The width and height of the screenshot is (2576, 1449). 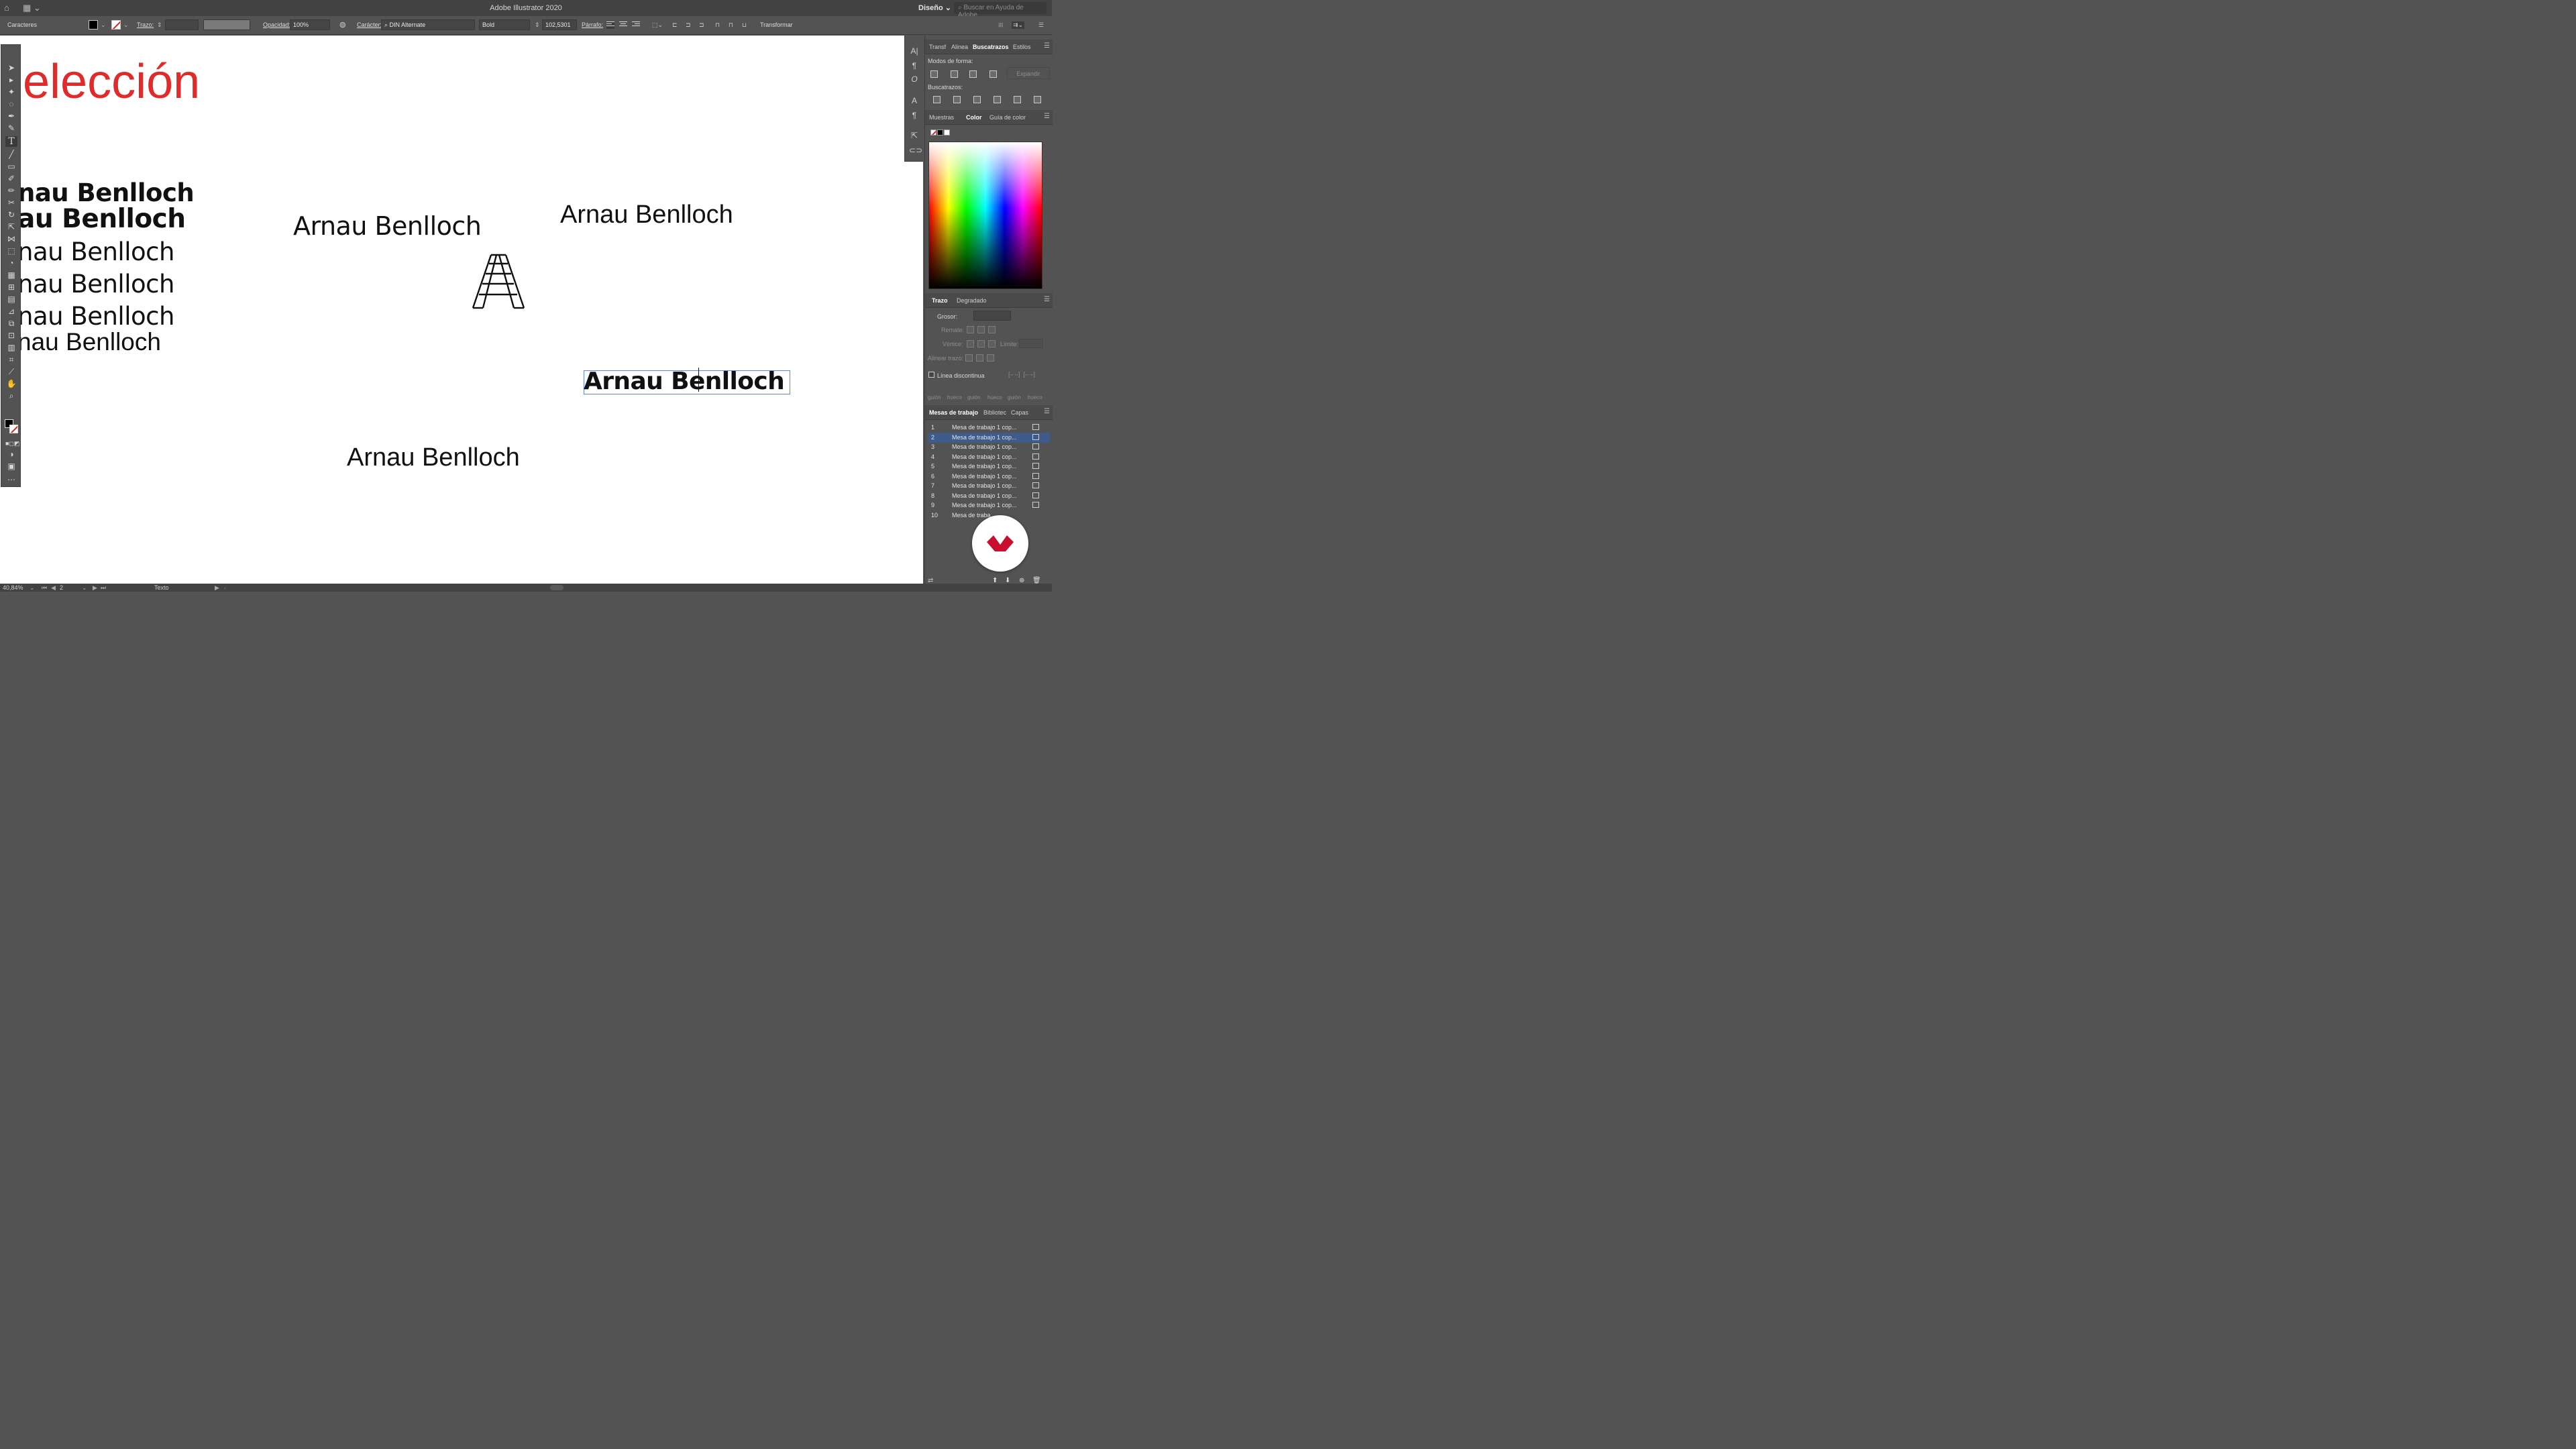 I want to click on export-icon: ⇱, so click(x=914, y=136).